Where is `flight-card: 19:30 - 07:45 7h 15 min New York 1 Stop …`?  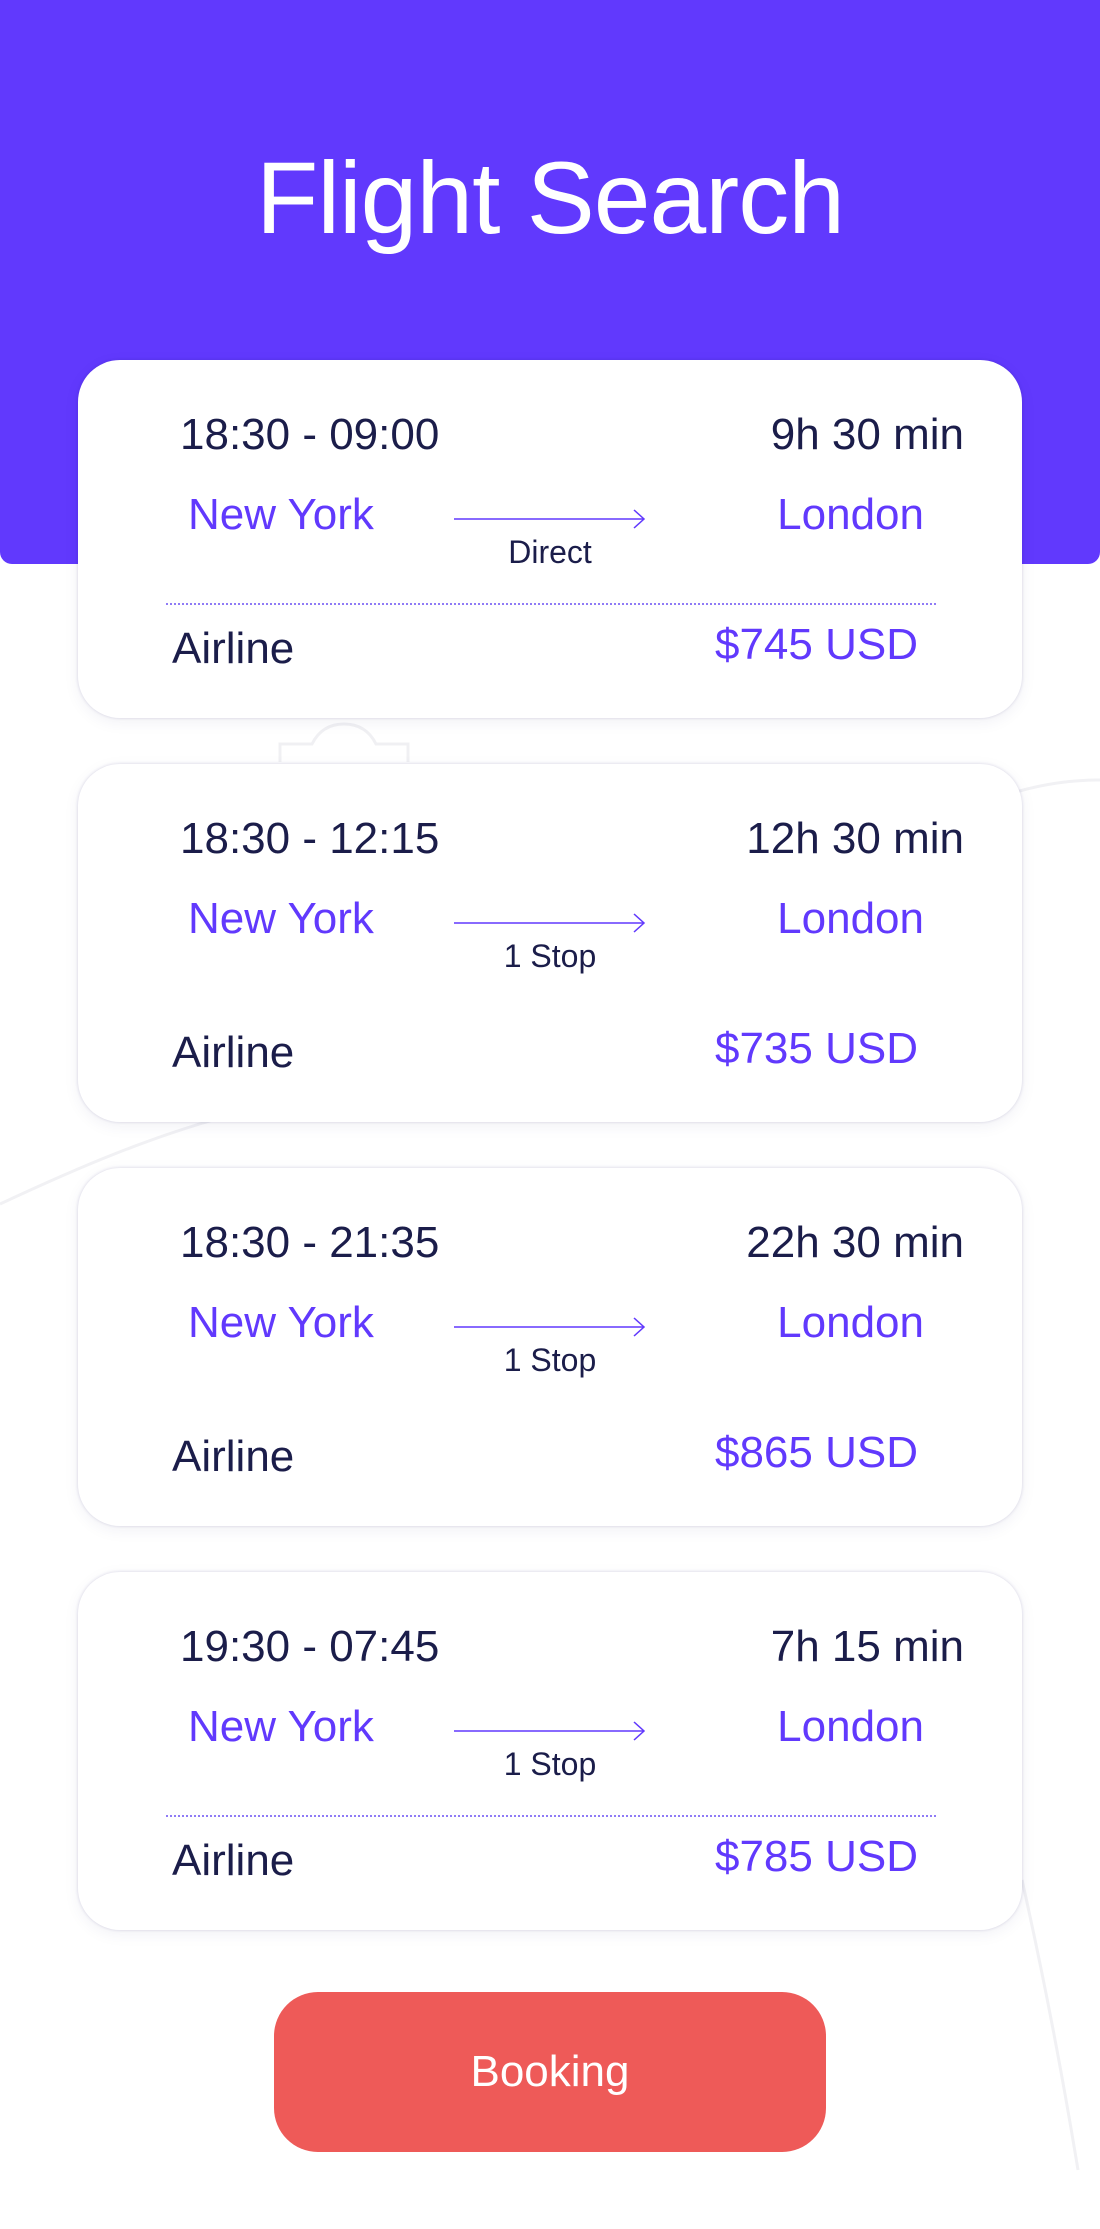
flight-card: 19:30 - 07:45 7h 15 min New York 1 Stop … is located at coordinates (550, 1751).